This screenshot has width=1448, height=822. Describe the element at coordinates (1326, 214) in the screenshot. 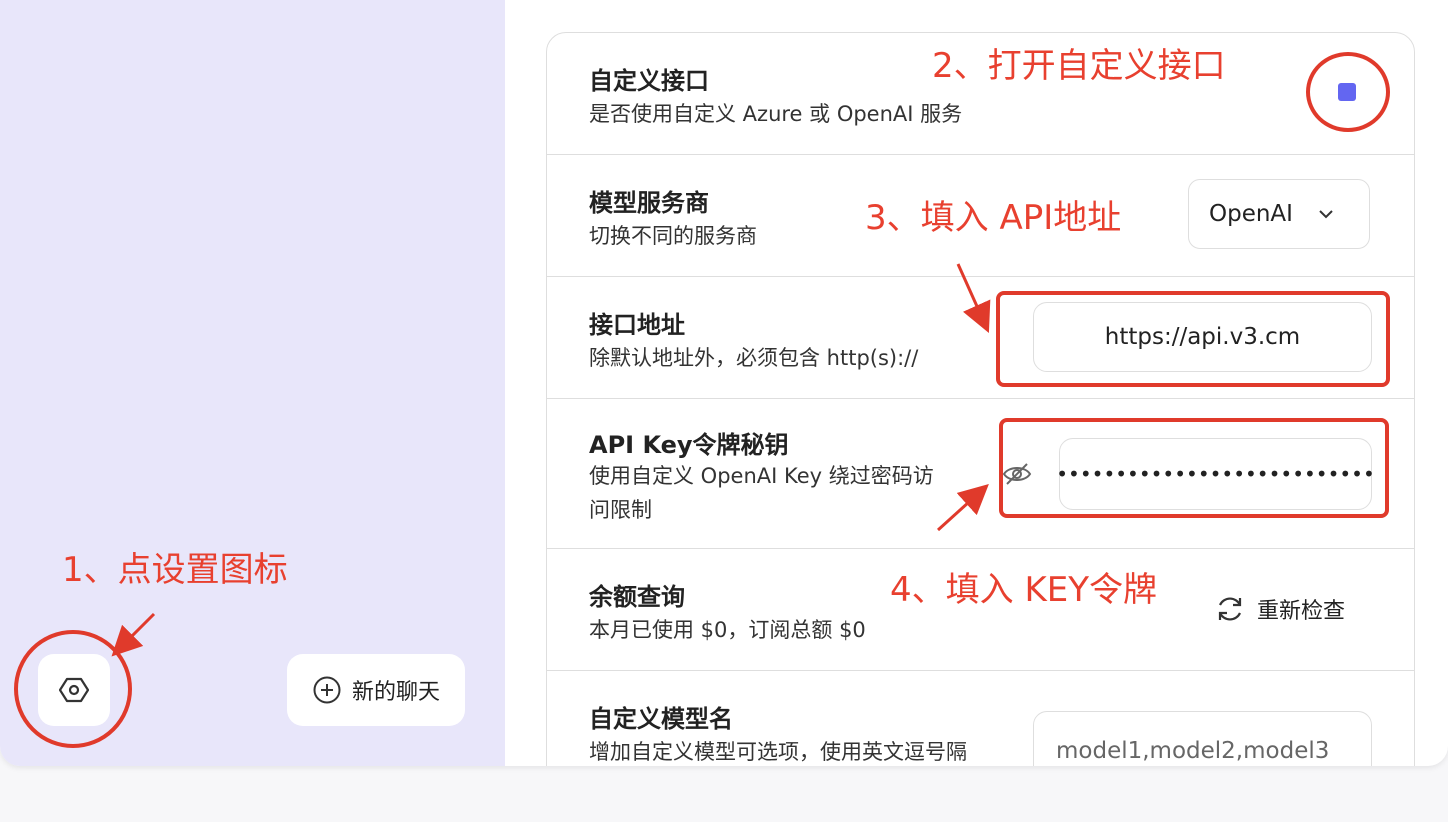

I see `chevron-down-icon` at that location.